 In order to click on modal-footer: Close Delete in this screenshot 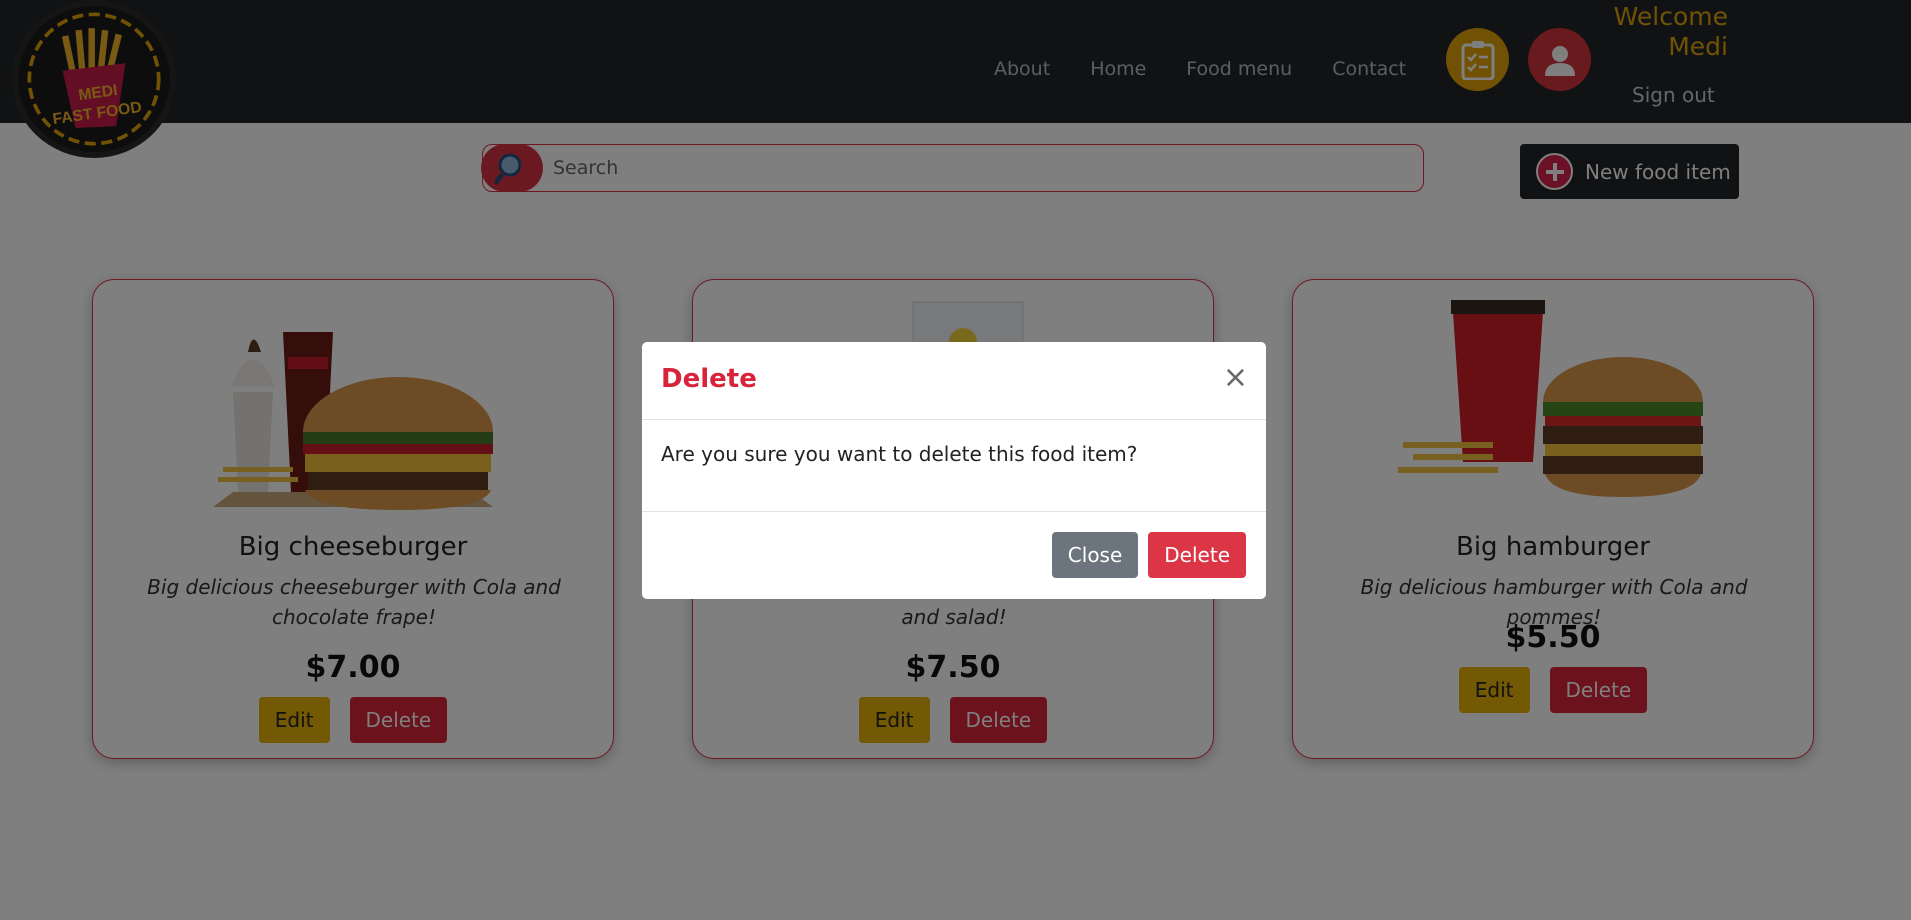, I will do `click(954, 555)`.